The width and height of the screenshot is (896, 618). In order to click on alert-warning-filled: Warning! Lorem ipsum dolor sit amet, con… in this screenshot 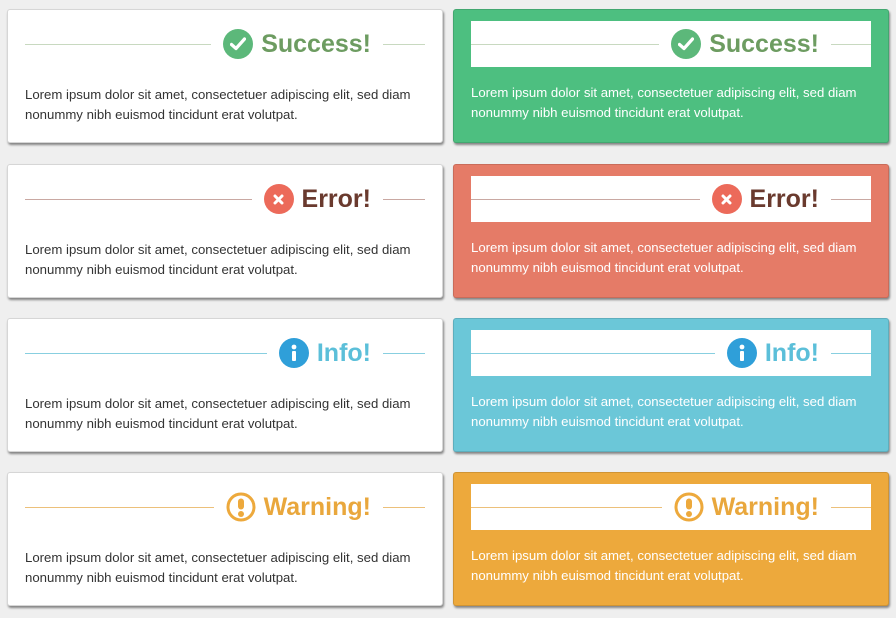, I will do `click(671, 539)`.